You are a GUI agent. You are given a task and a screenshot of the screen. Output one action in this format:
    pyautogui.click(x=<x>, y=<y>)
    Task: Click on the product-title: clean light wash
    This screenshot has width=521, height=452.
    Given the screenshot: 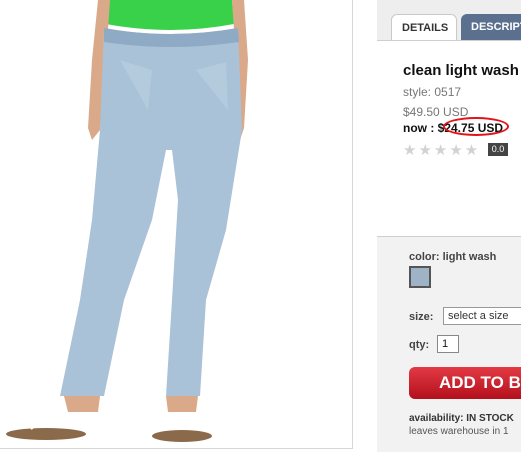 What is the action you would take?
    pyautogui.click(x=461, y=70)
    